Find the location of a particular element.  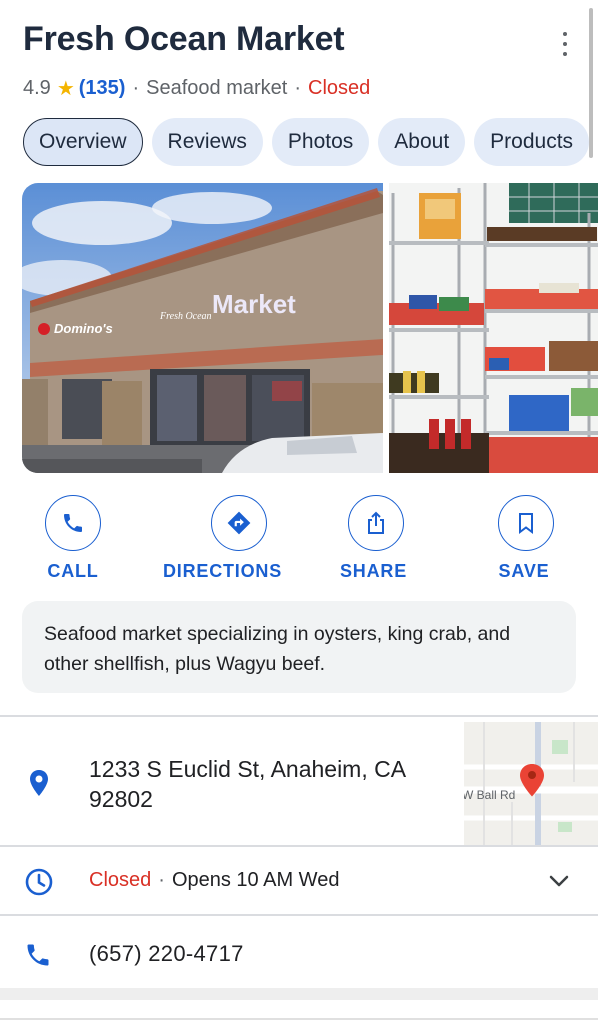

dominos-sign: Domino's is located at coordinates (83, 328).